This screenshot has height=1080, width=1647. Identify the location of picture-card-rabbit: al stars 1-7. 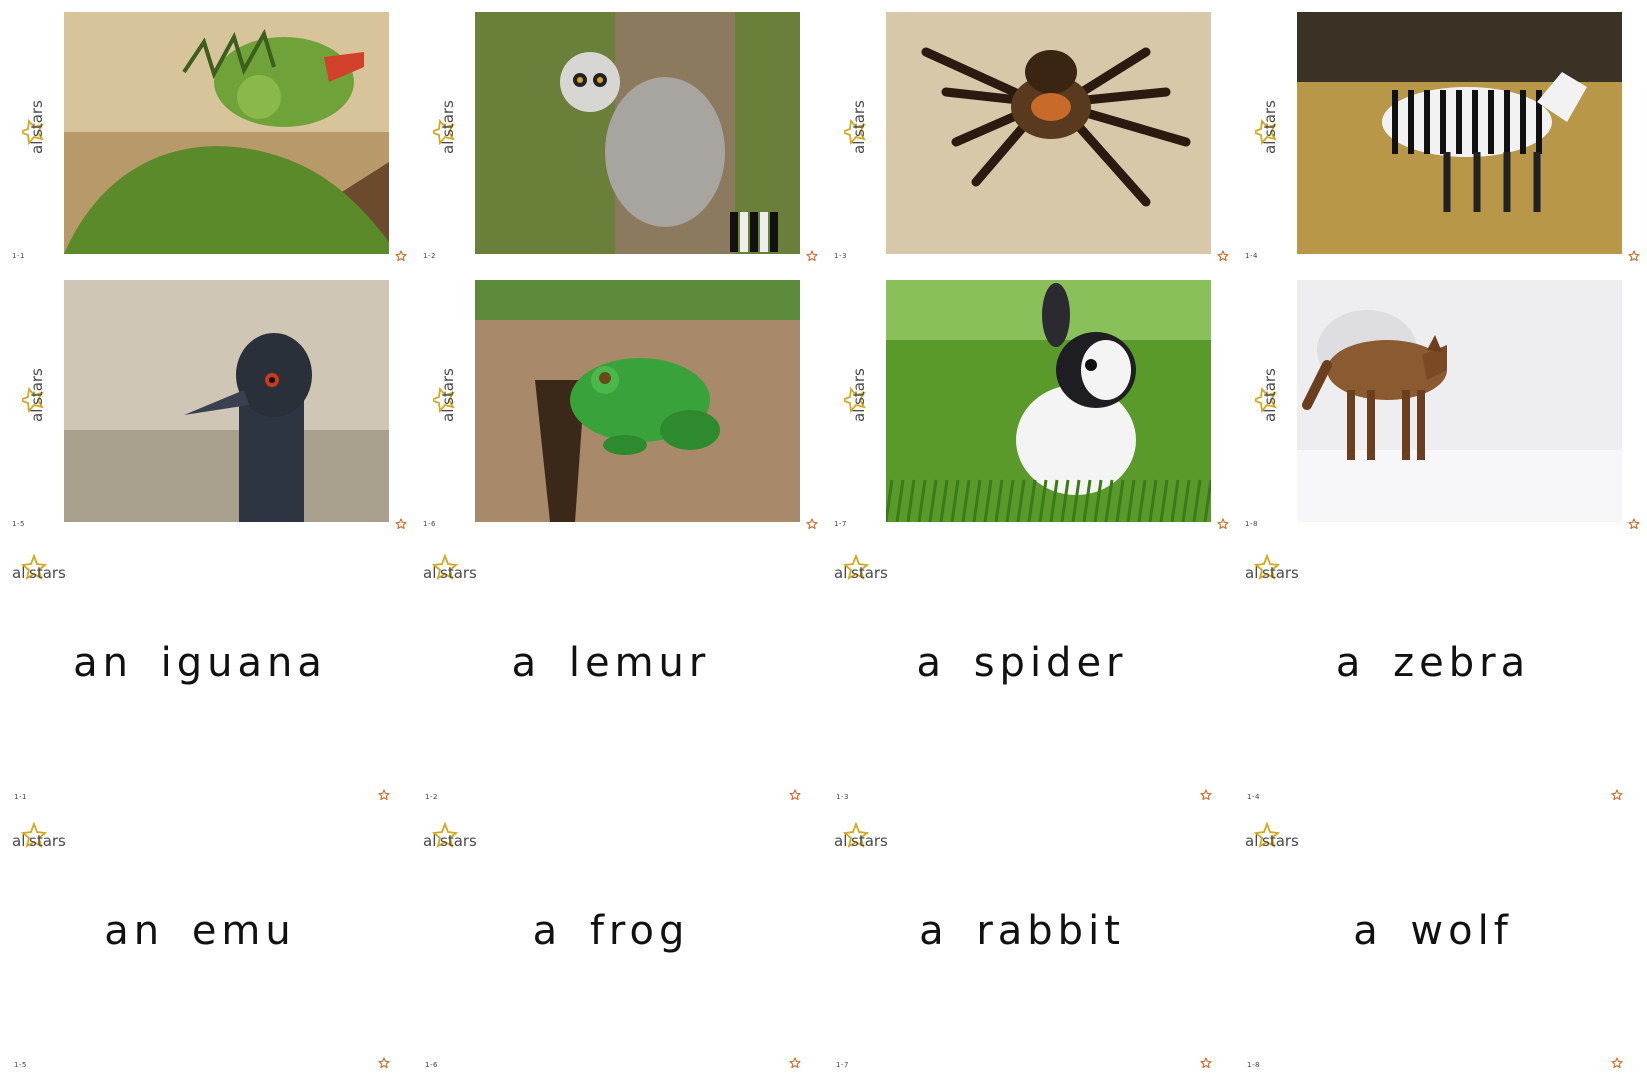
(1027, 403).